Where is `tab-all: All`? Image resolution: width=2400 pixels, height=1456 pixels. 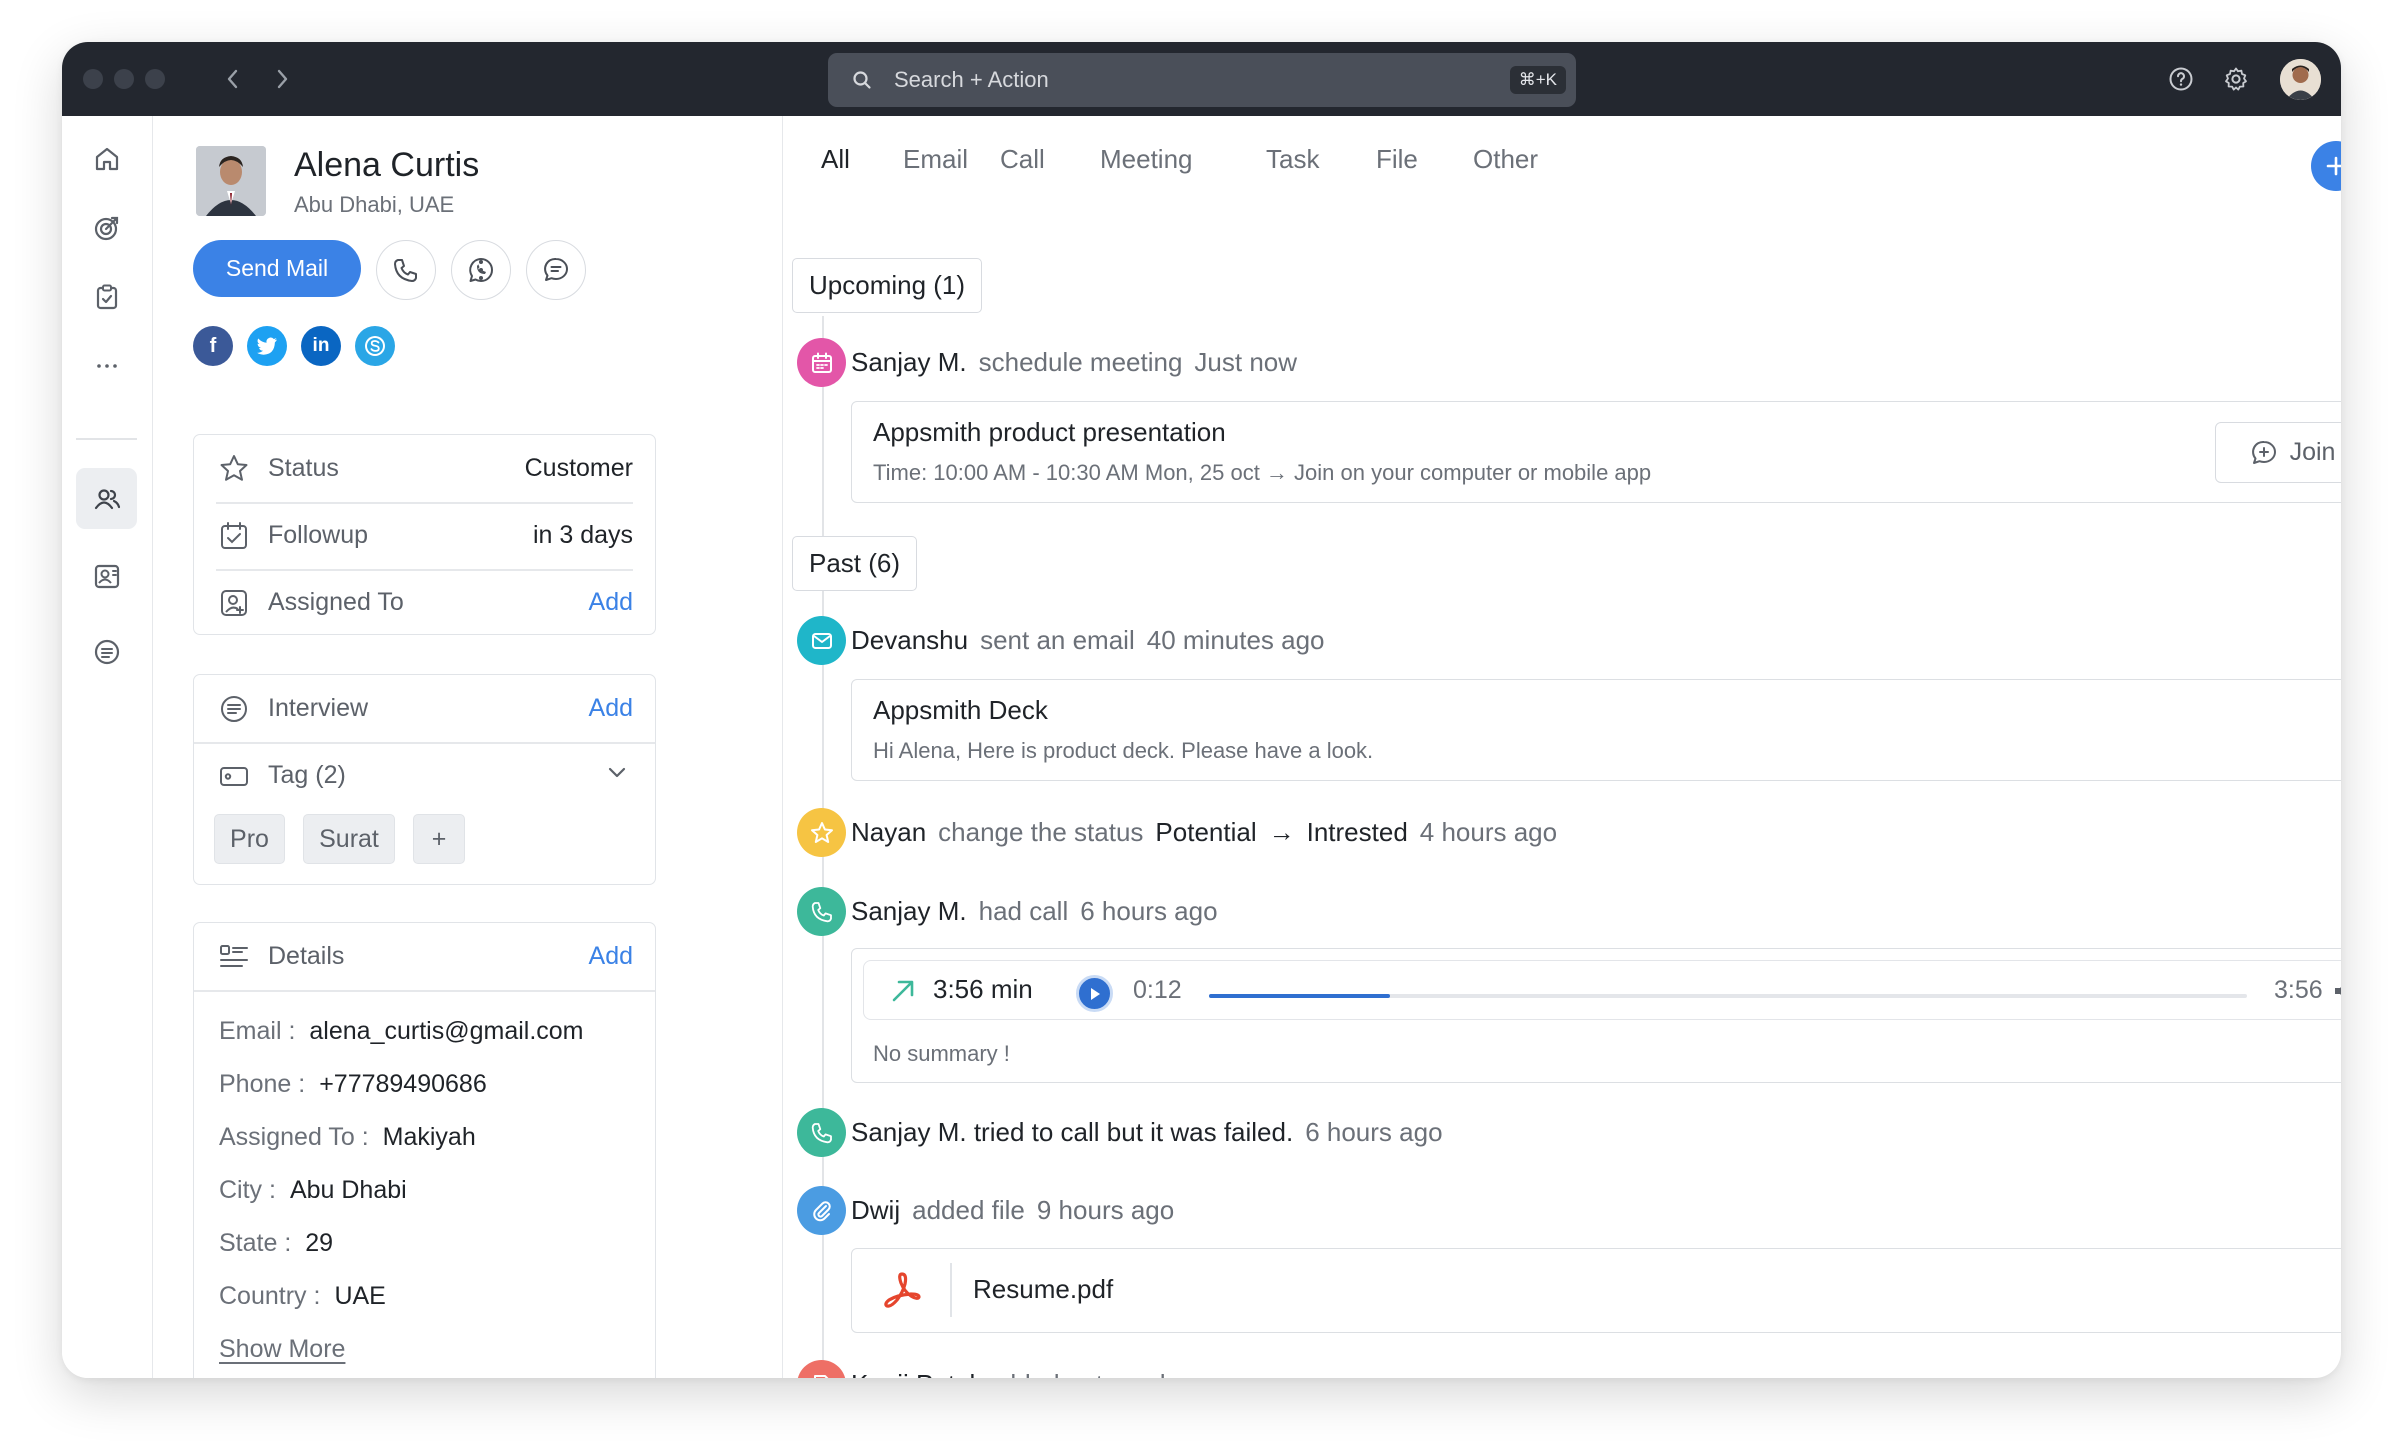
tab-all: All is located at coordinates (835, 159).